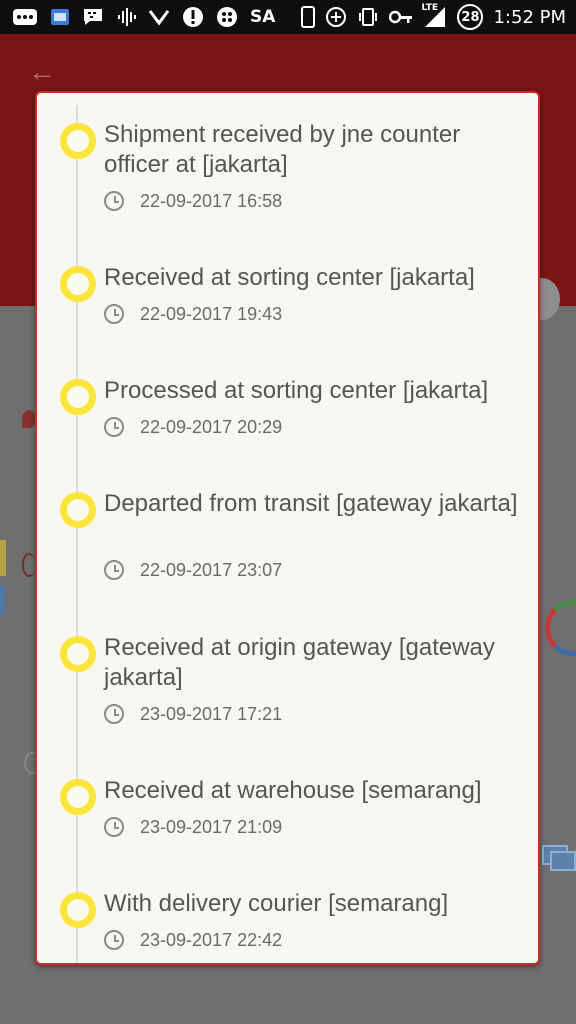  I want to click on event-time-row: 22-09-2017 23:07, so click(193, 570).